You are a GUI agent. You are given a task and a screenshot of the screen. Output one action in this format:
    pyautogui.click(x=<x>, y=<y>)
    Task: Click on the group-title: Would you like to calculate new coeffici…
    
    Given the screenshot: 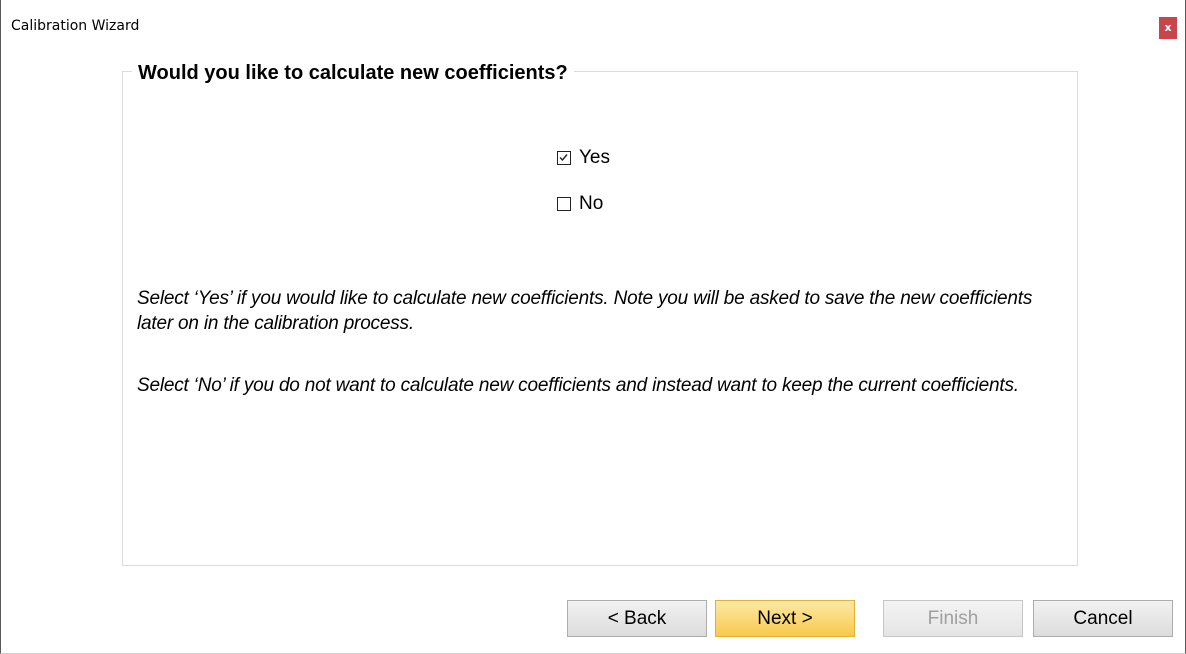 What is the action you would take?
    pyautogui.click(x=353, y=73)
    